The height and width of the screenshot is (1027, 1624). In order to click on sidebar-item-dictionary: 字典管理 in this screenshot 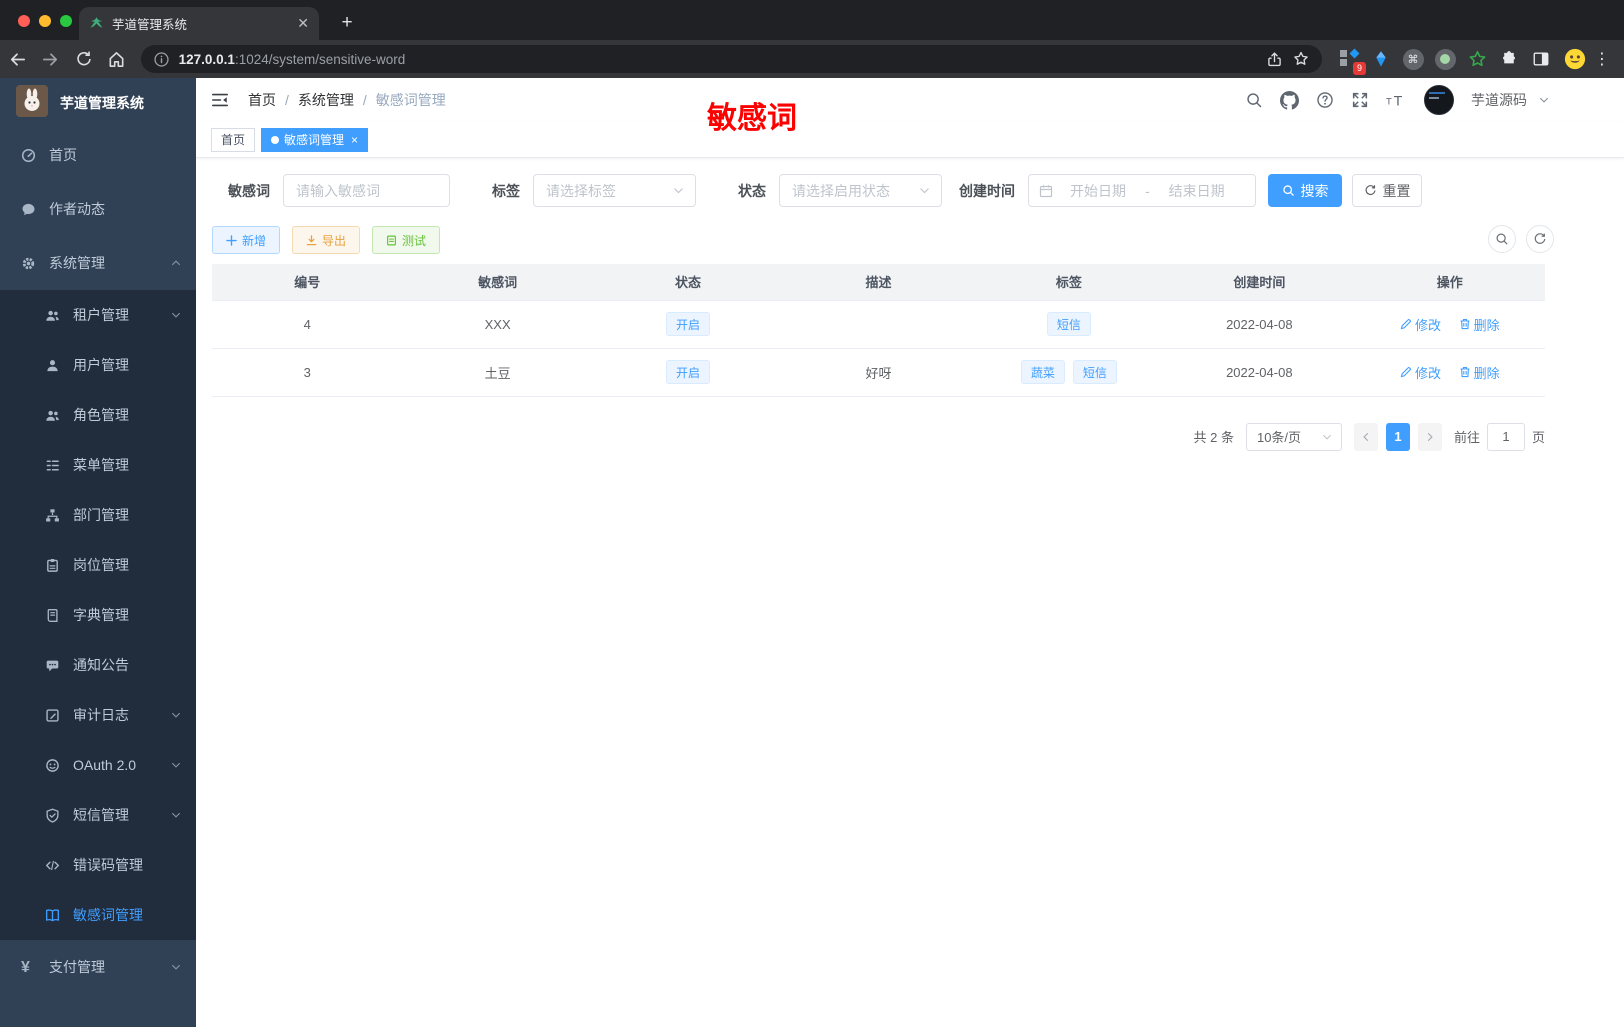, I will do `click(98, 615)`.